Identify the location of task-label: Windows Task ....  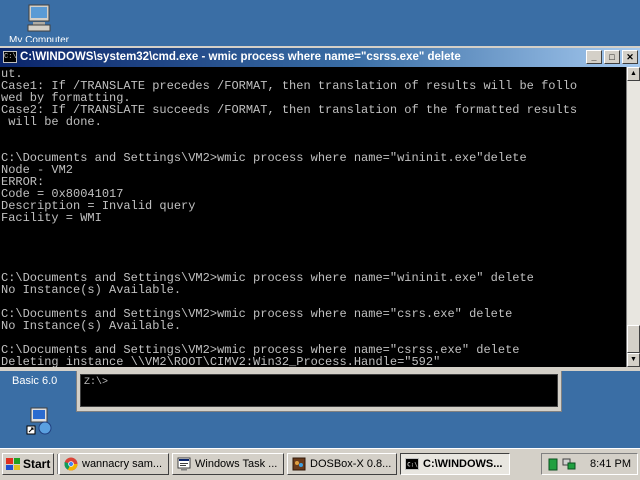
(236, 464).